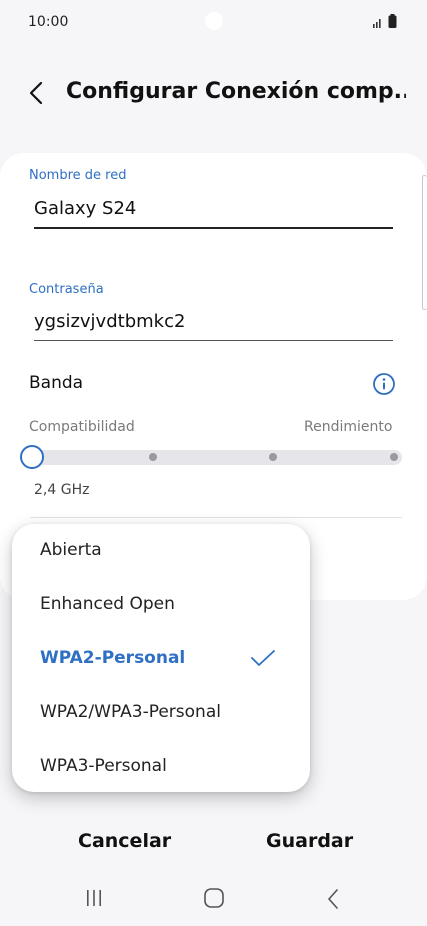 This screenshot has width=427, height=926. I want to click on status-time: 10:00, so click(48, 22).